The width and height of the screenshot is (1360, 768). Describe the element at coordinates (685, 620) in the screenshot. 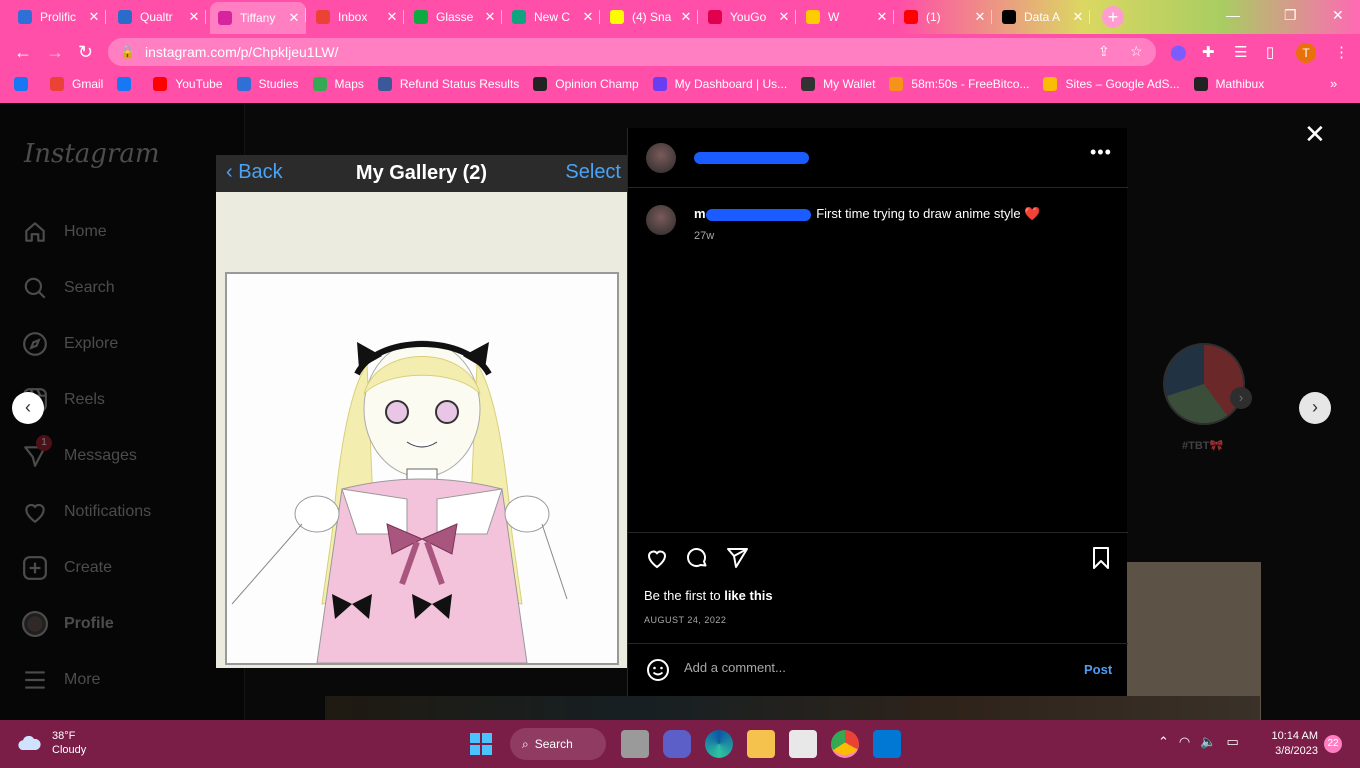

I see `post-date: AUGUST 24, 2022` at that location.